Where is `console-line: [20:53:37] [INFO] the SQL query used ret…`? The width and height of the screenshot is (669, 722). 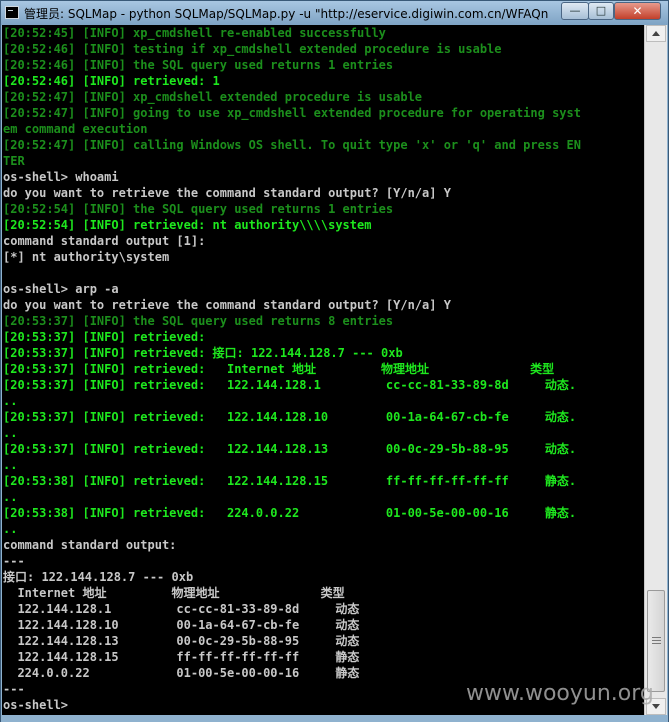 console-line: [20:53:37] [INFO] the SQL query used ret… is located at coordinates (198, 321).